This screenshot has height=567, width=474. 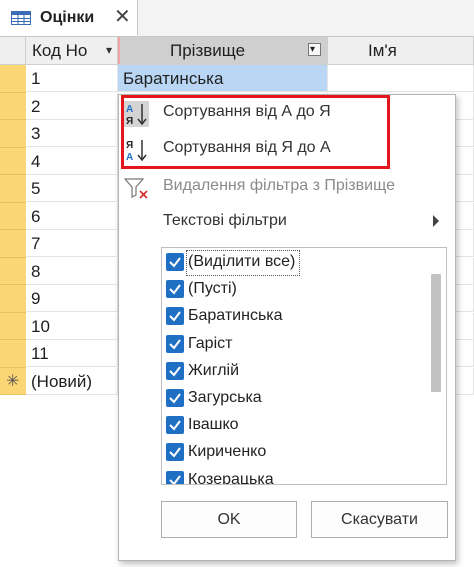 What do you see at coordinates (297, 453) in the screenshot?
I see `filter-value-item: Кириченко` at bounding box center [297, 453].